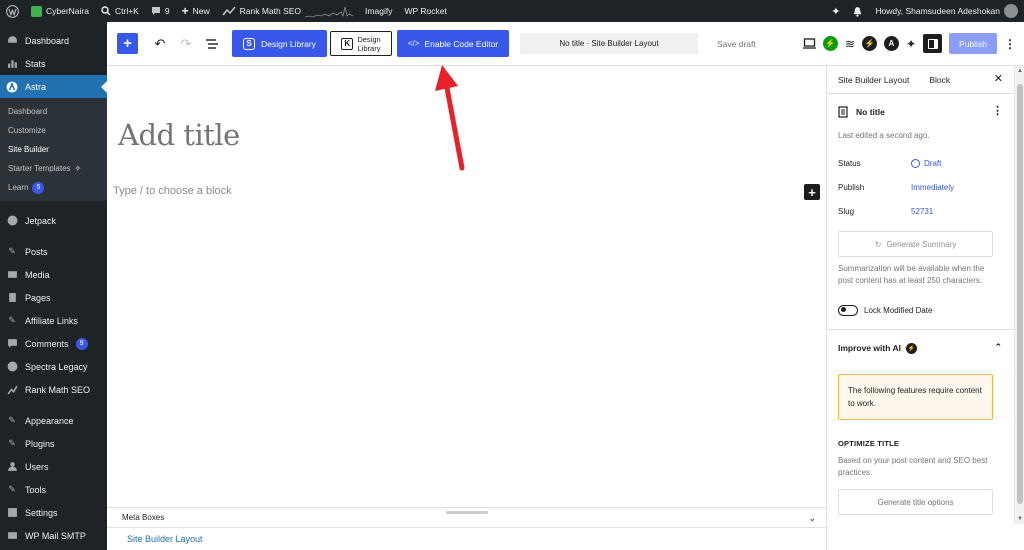 The height and width of the screenshot is (550, 1024). I want to click on undo-icon: ↶, so click(160, 43).